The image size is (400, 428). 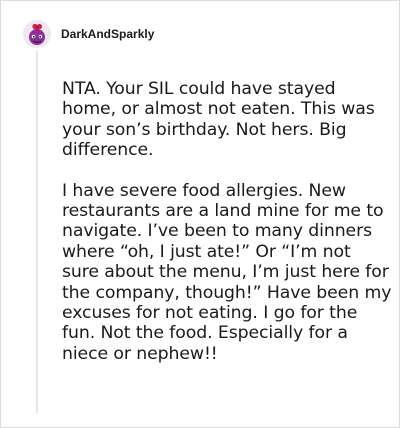 What do you see at coordinates (37, 34) in the screenshot?
I see `avatar-icon` at bounding box center [37, 34].